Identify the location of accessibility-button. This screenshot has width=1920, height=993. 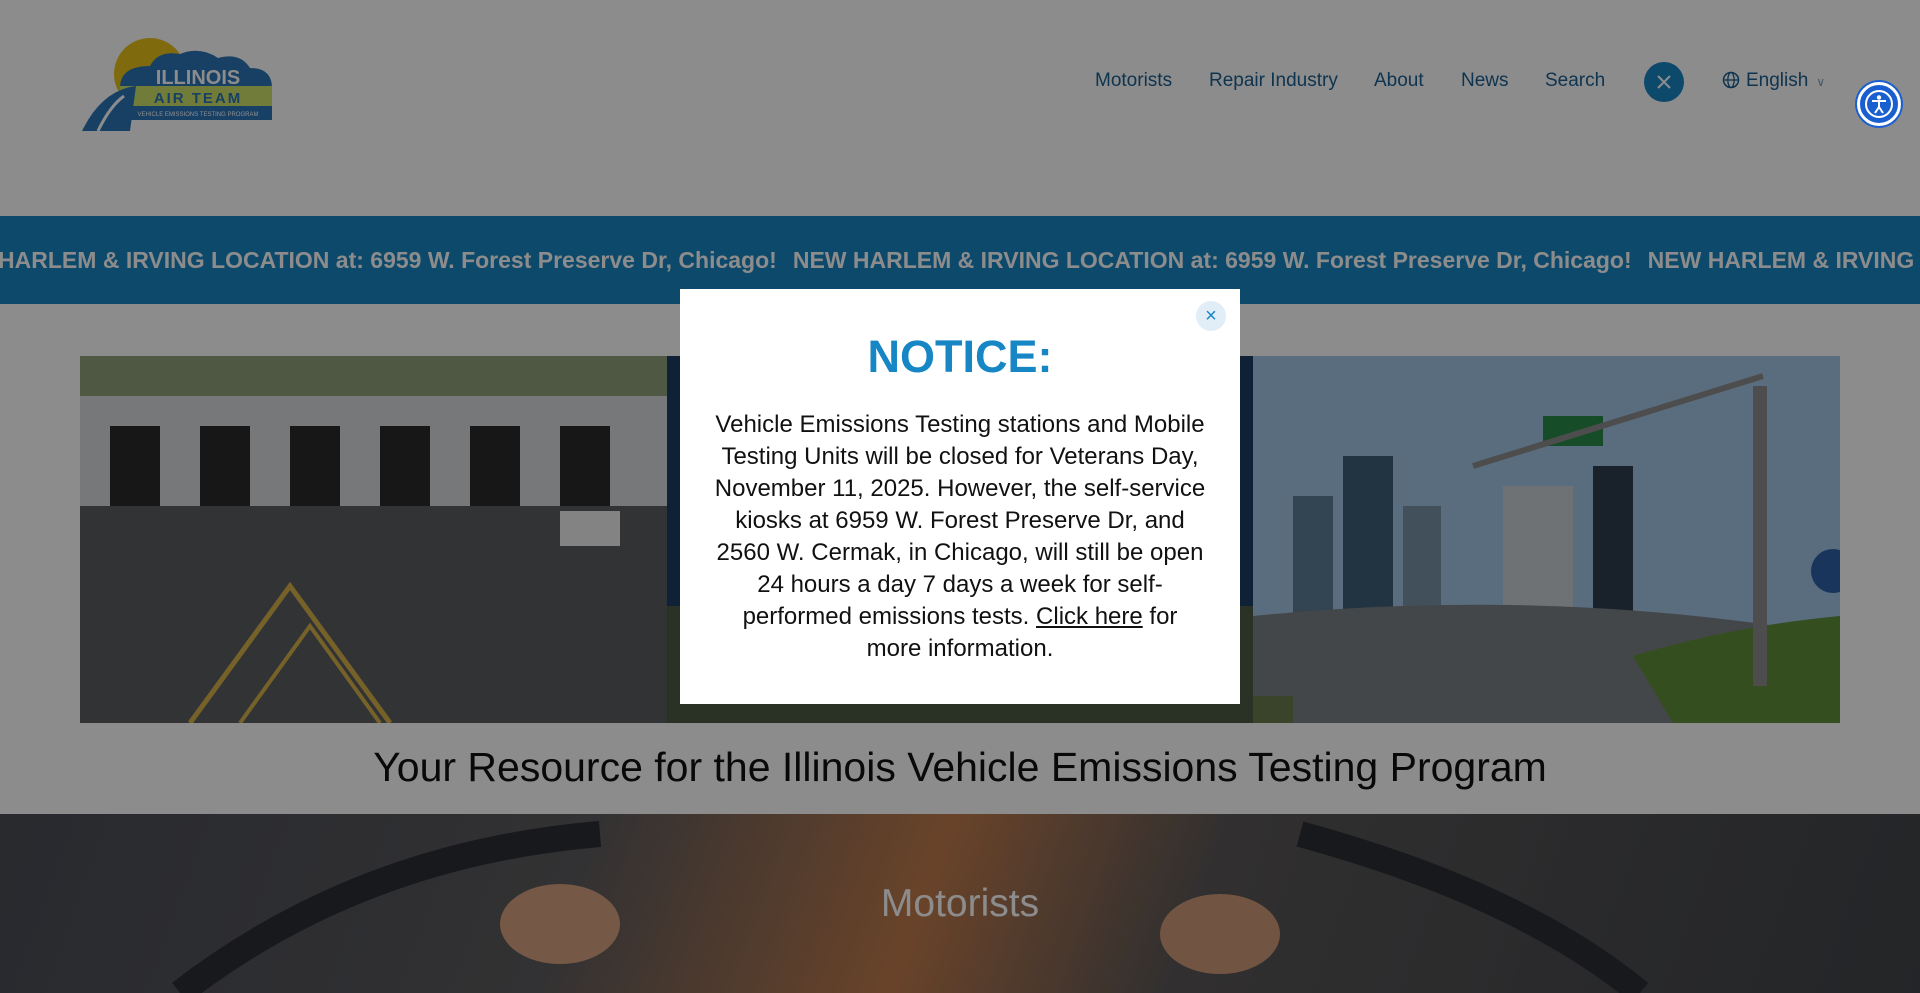
(1879, 104).